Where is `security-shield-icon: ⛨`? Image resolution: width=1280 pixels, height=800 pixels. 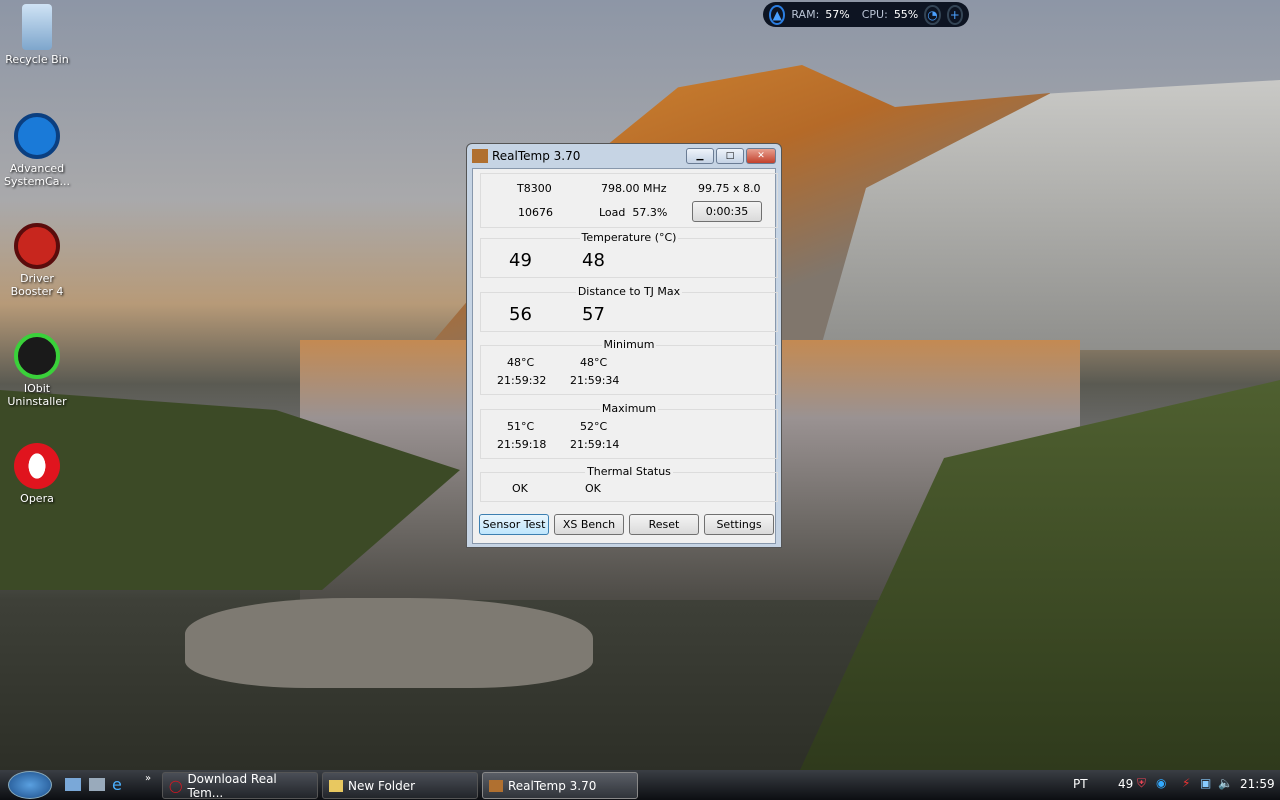
security-shield-icon: ⛨ is located at coordinates (1141, 783).